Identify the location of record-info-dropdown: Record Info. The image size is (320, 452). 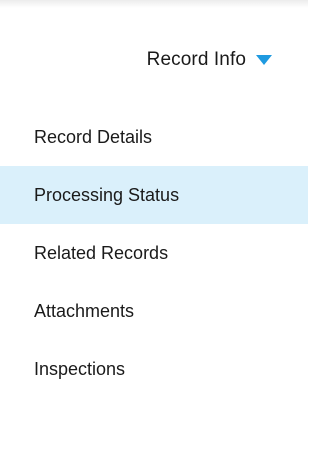
(154, 60).